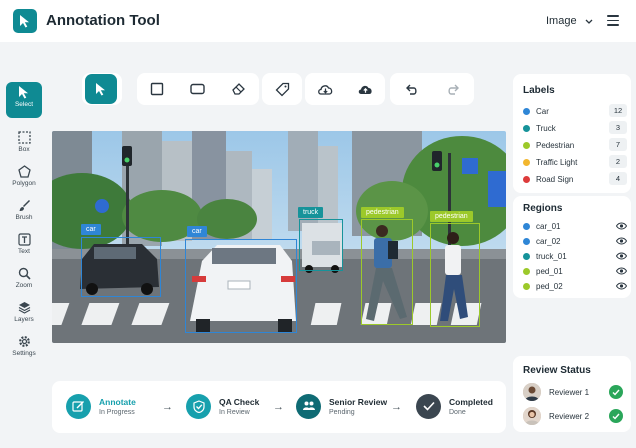  Describe the element at coordinates (24, 353) in the screenshot. I see `tool-label: Settings` at that location.